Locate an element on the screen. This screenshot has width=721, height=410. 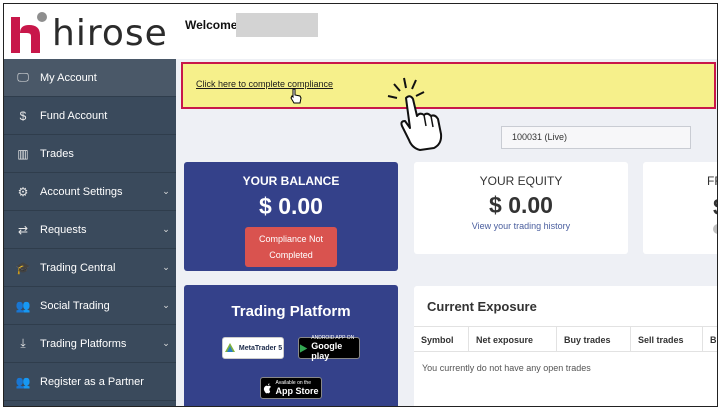
column-header: Bu is located at coordinates (710, 339).